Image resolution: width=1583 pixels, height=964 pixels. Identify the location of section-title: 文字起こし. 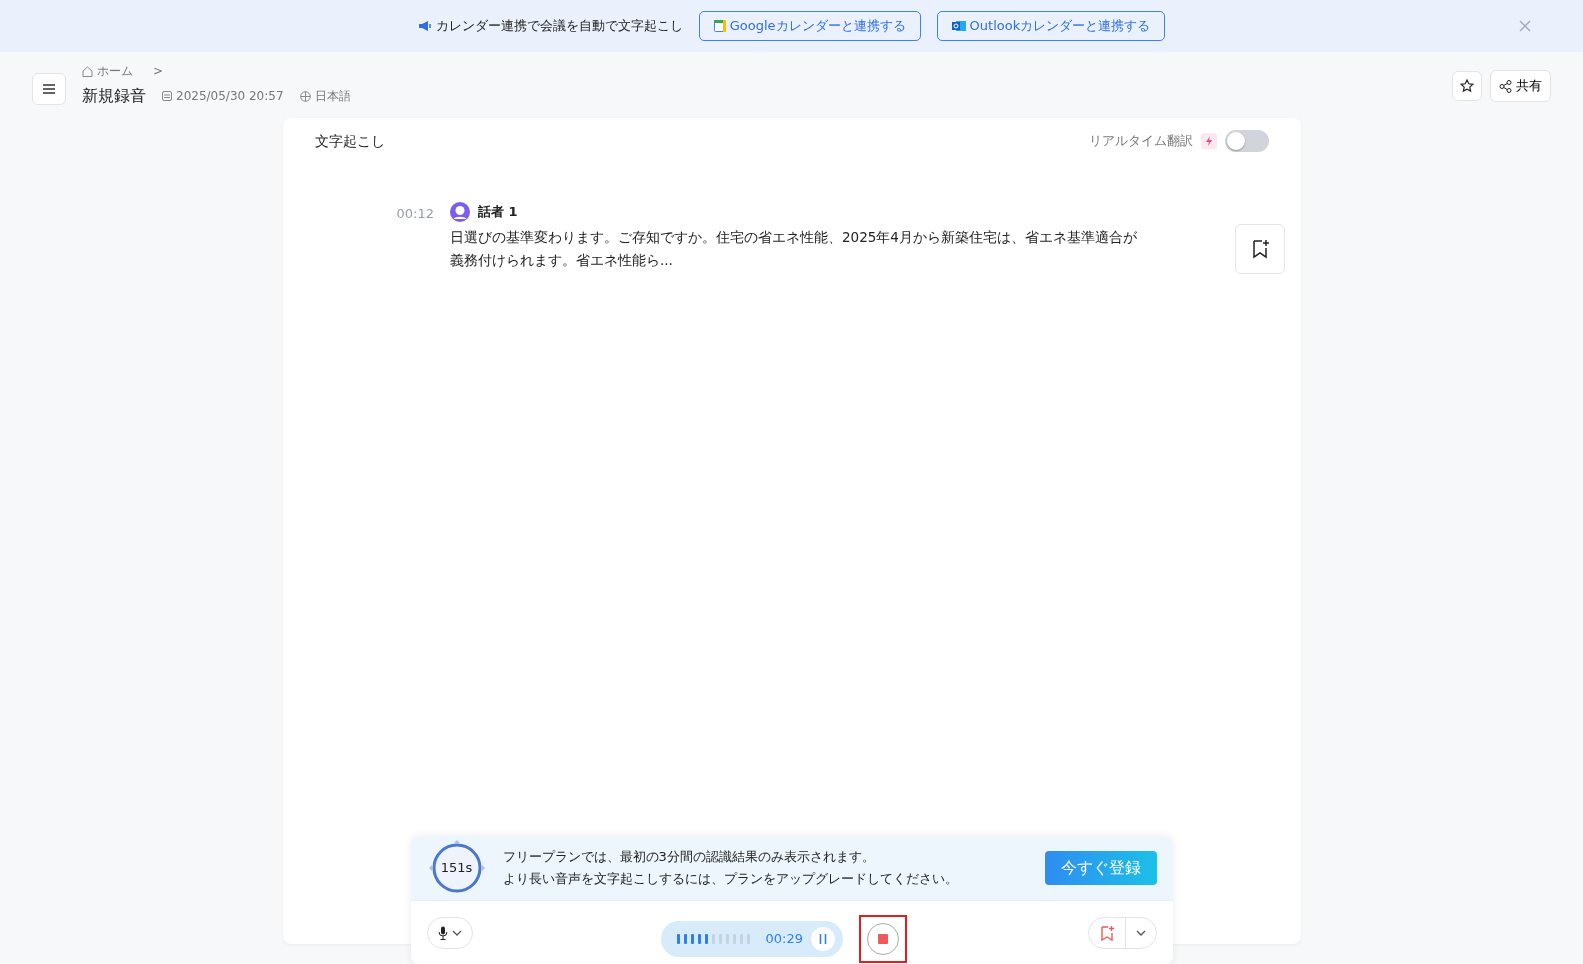
(349, 141).